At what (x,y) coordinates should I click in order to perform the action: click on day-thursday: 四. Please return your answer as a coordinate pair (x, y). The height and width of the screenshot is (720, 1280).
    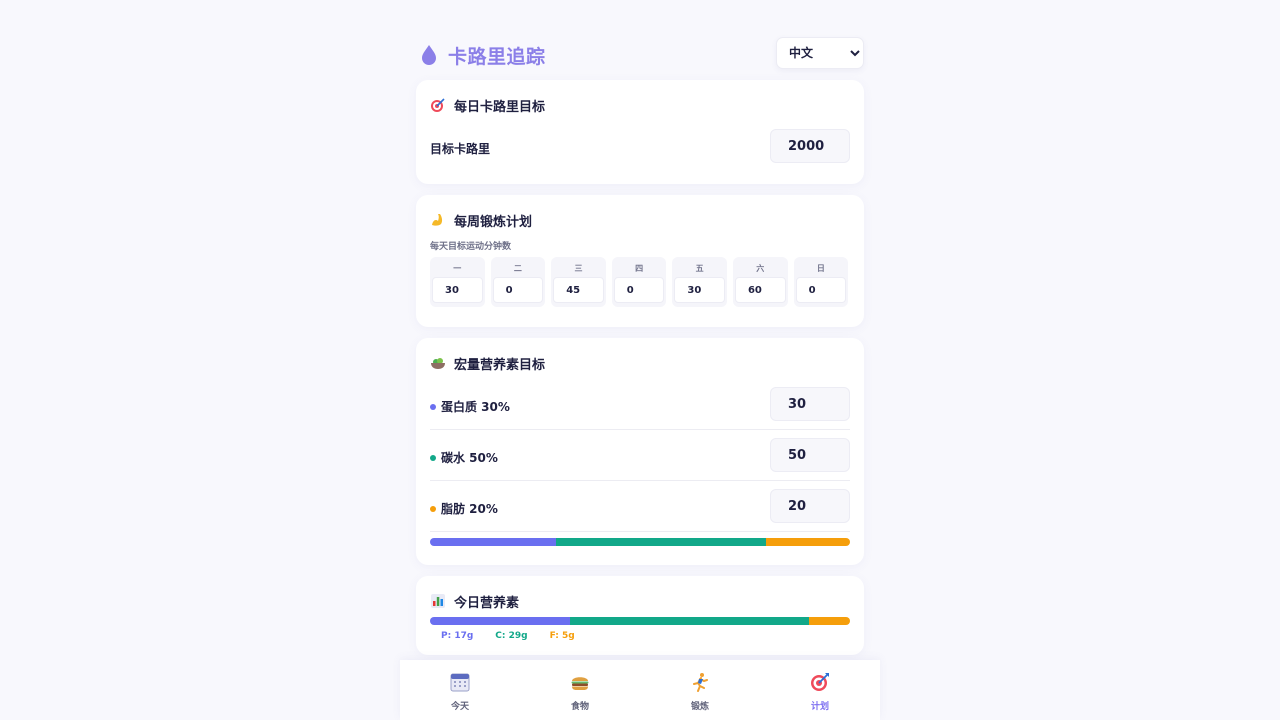
    Looking at the image, I should click on (639, 282).